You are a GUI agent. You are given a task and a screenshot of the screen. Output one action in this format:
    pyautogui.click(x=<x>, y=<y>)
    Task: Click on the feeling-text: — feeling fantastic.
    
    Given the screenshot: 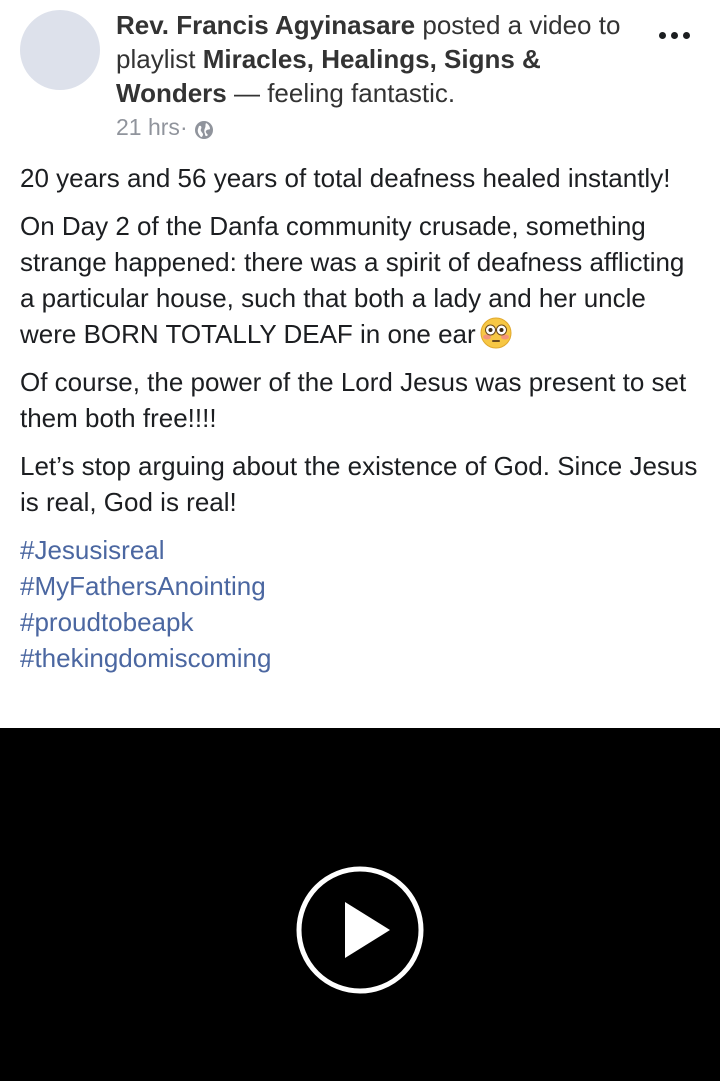 What is the action you would take?
    pyautogui.click(x=341, y=93)
    